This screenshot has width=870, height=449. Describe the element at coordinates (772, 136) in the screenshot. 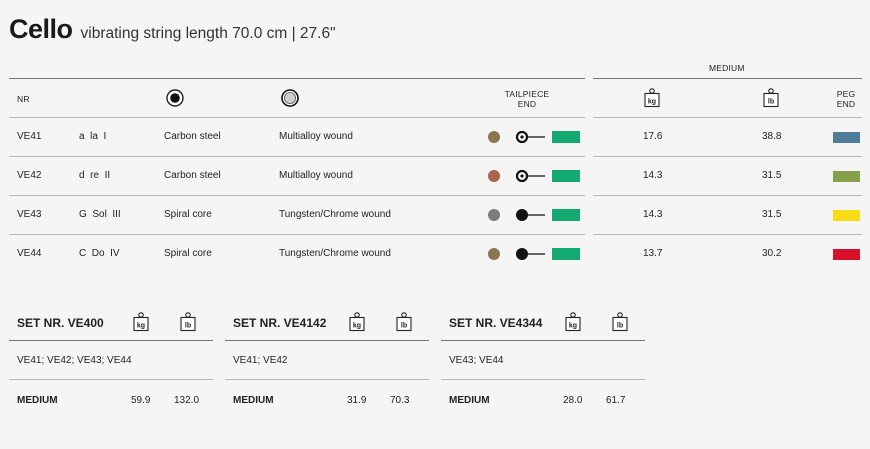

I see `tension-lb: 38.8` at that location.